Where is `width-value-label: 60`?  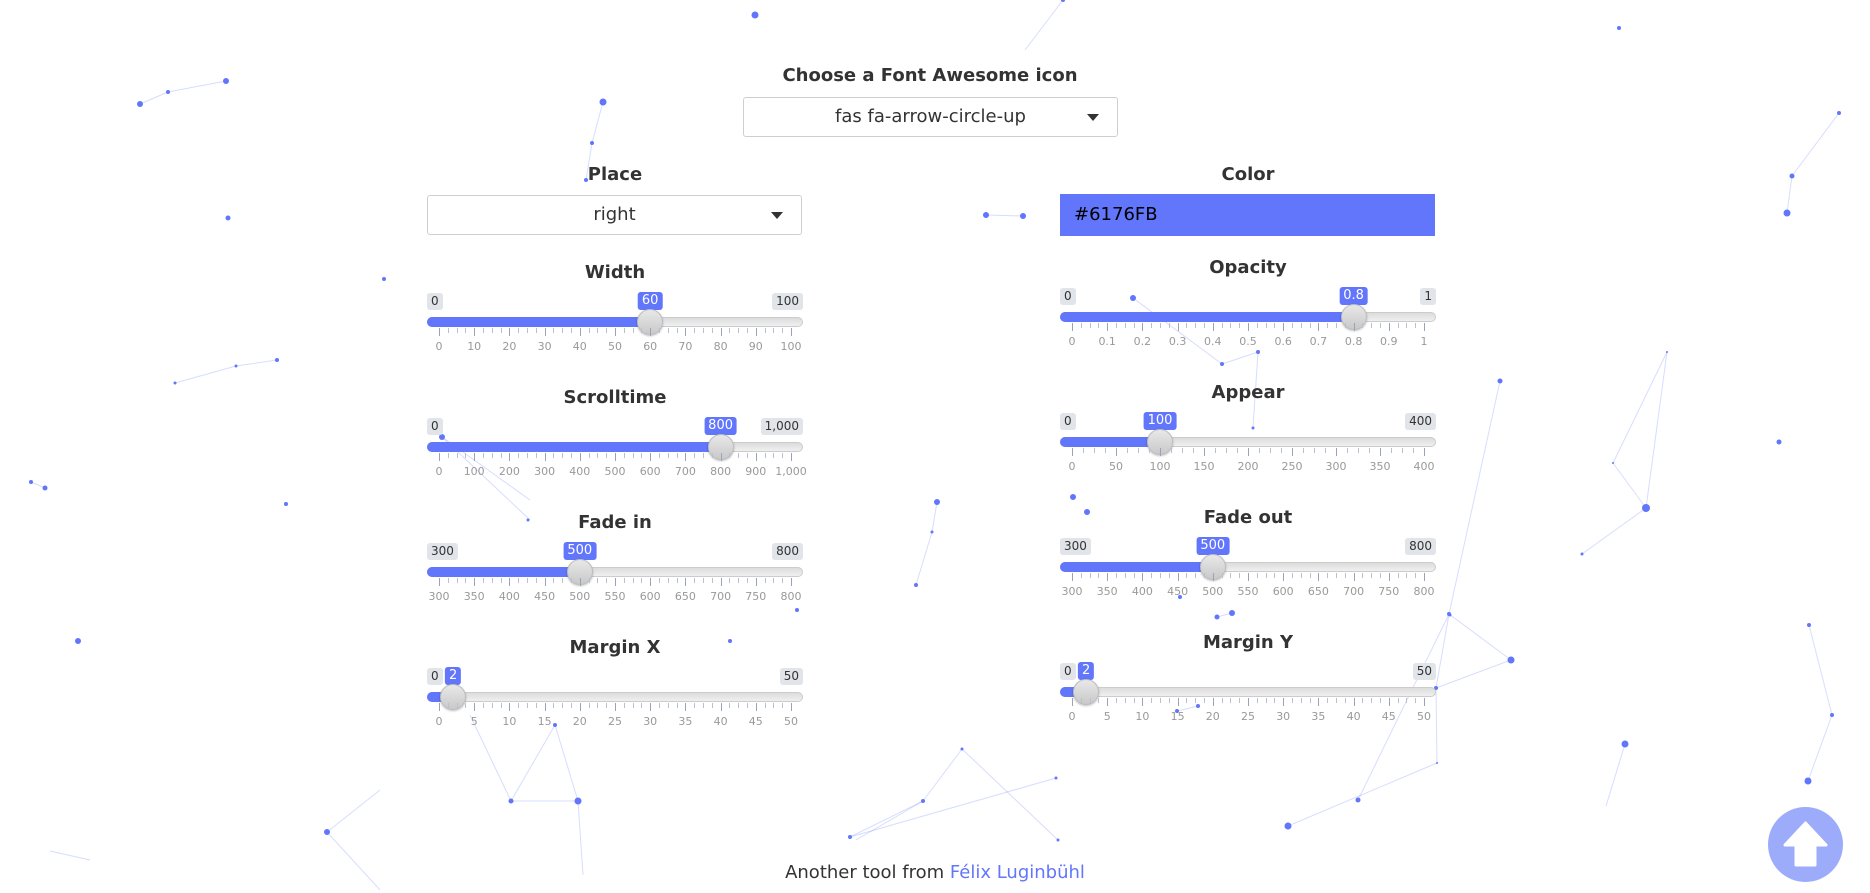
width-value-label: 60 is located at coordinates (650, 301).